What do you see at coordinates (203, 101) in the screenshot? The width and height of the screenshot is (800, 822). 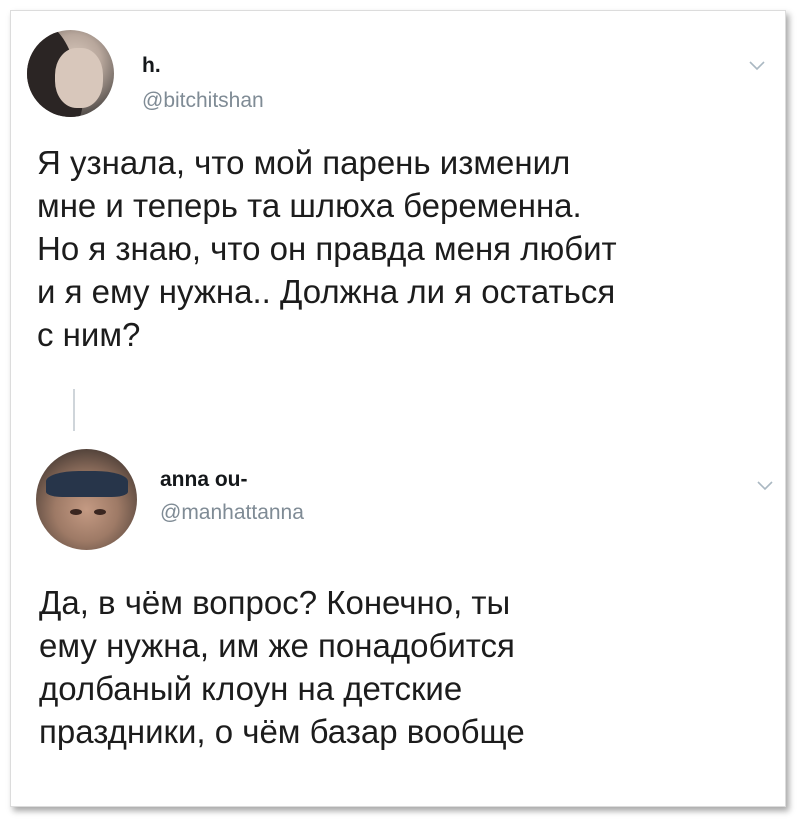 I see `user-handle: @bitchitshan` at bounding box center [203, 101].